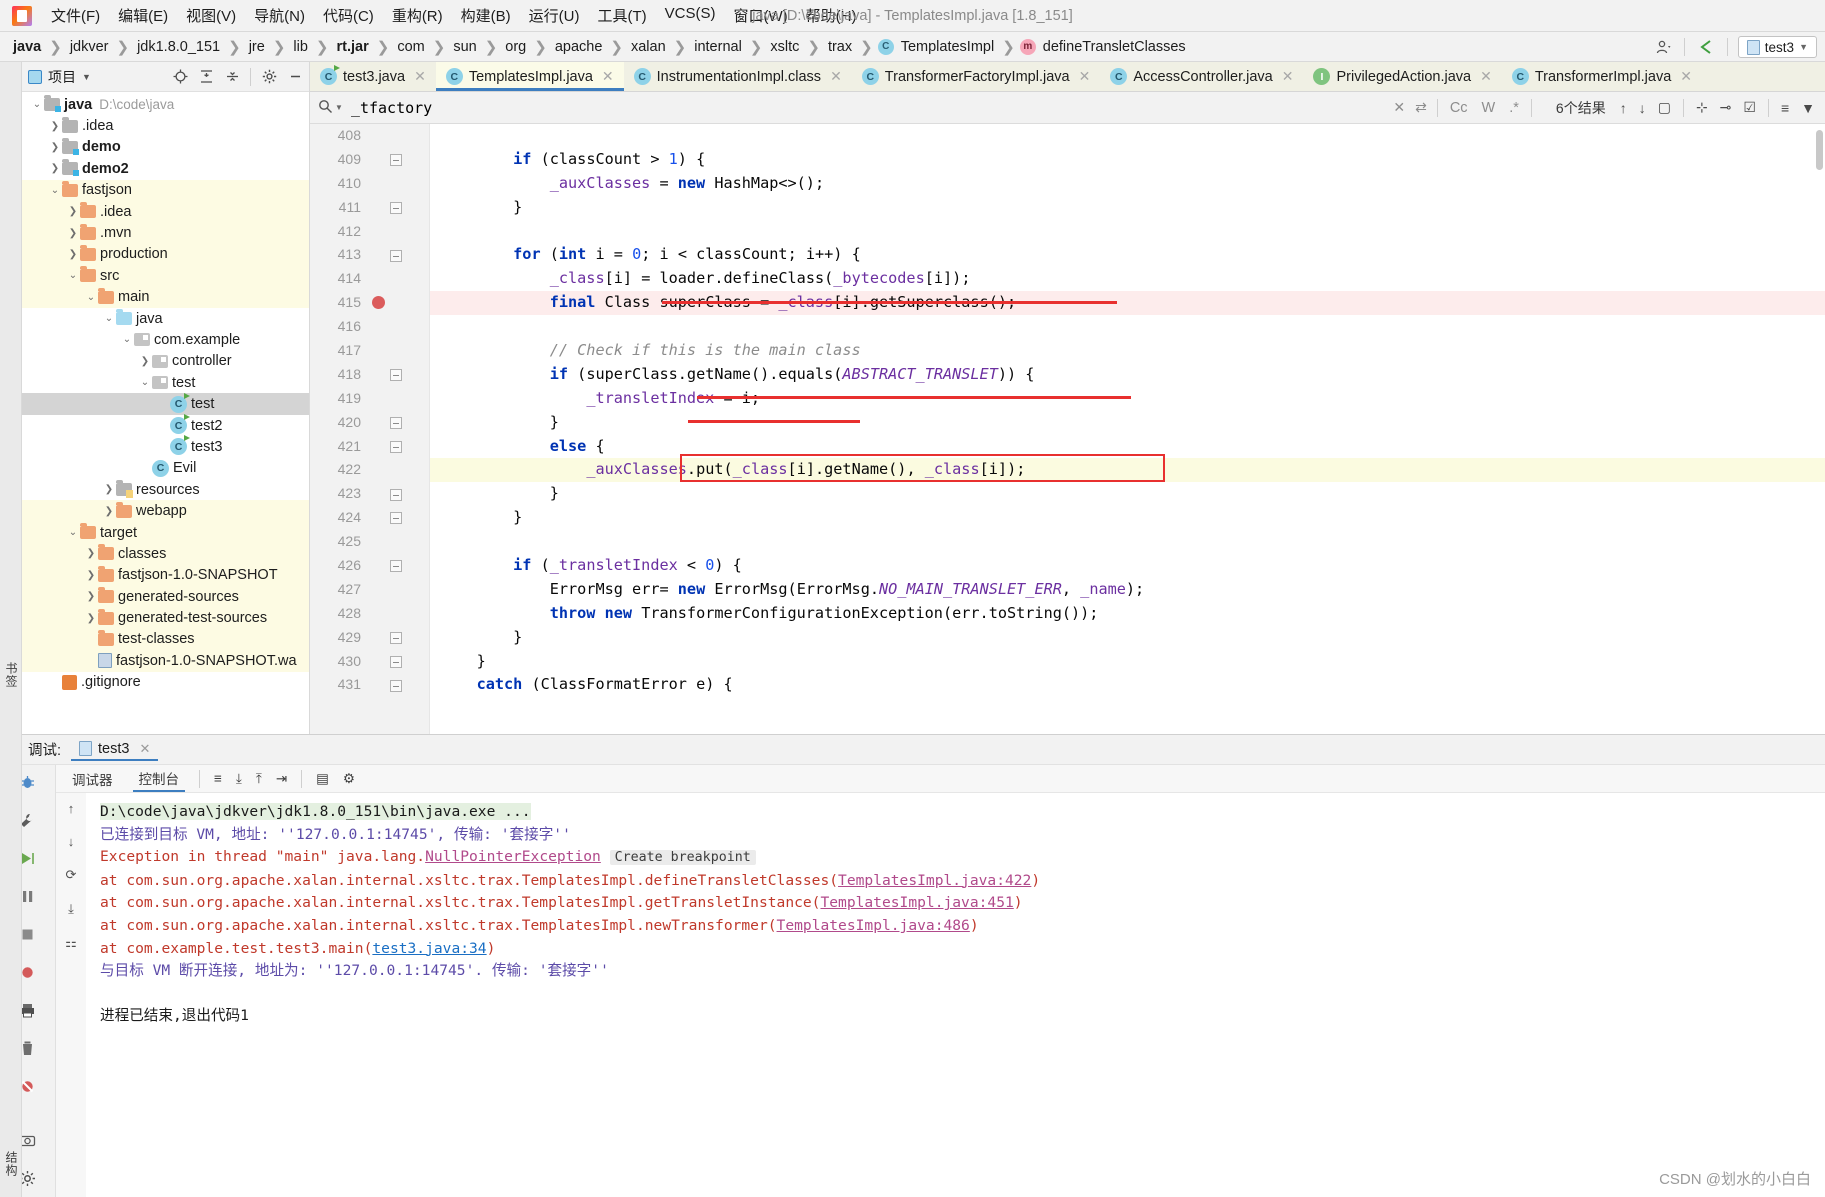 This screenshot has height=1197, width=1825. What do you see at coordinates (1127, 160) in the screenshot?
I see `code-line: if (classCount > 1) {` at bounding box center [1127, 160].